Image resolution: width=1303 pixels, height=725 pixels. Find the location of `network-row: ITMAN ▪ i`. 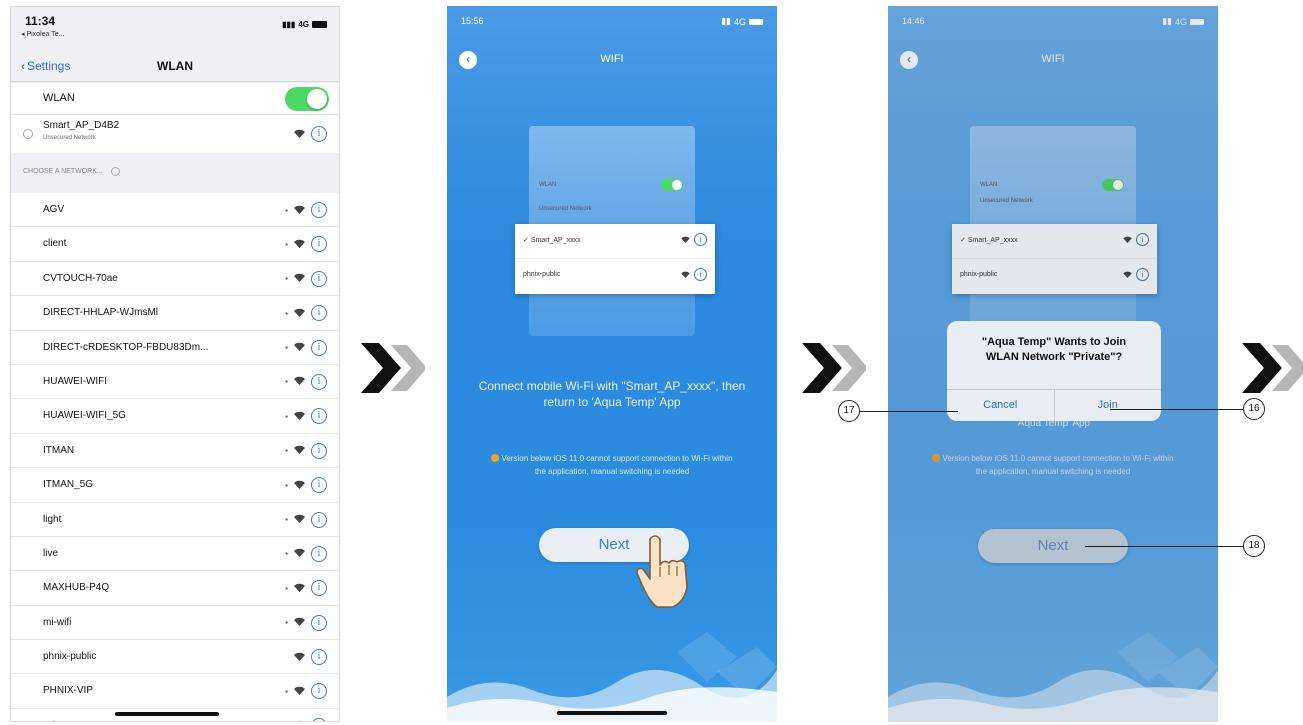

network-row: ITMAN ▪ i is located at coordinates (175, 451).